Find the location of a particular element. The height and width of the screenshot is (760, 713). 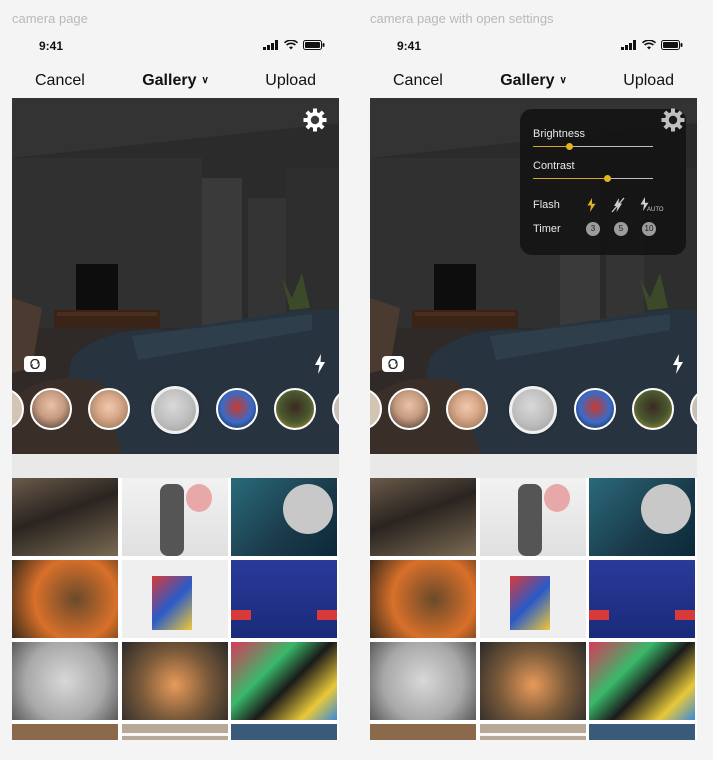

contrast-slider-fill is located at coordinates (570, 178).